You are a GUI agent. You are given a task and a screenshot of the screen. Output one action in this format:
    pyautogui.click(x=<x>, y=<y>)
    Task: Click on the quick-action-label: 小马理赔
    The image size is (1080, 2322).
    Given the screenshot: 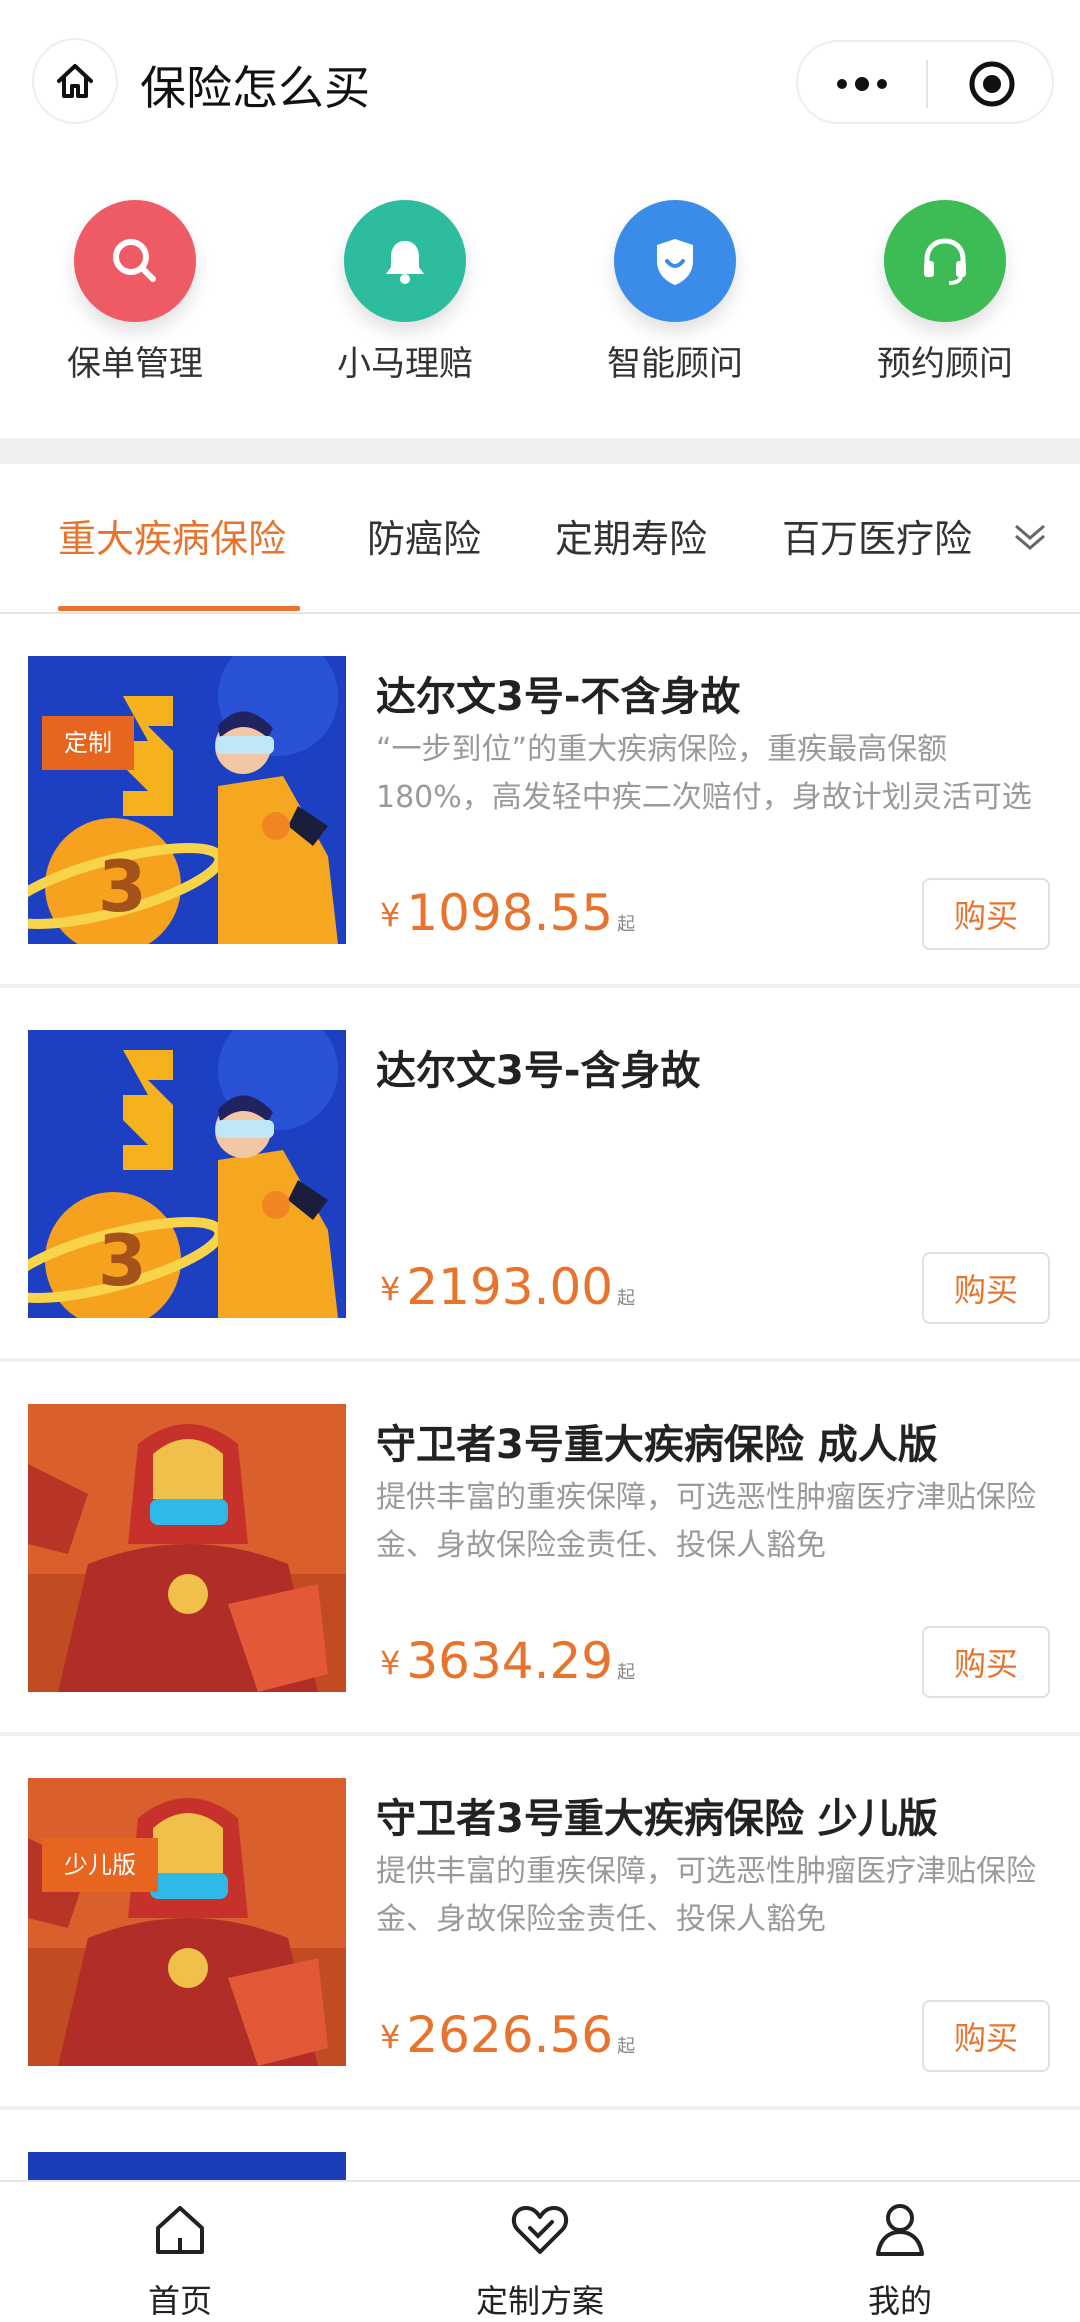 What is the action you would take?
    pyautogui.click(x=405, y=364)
    